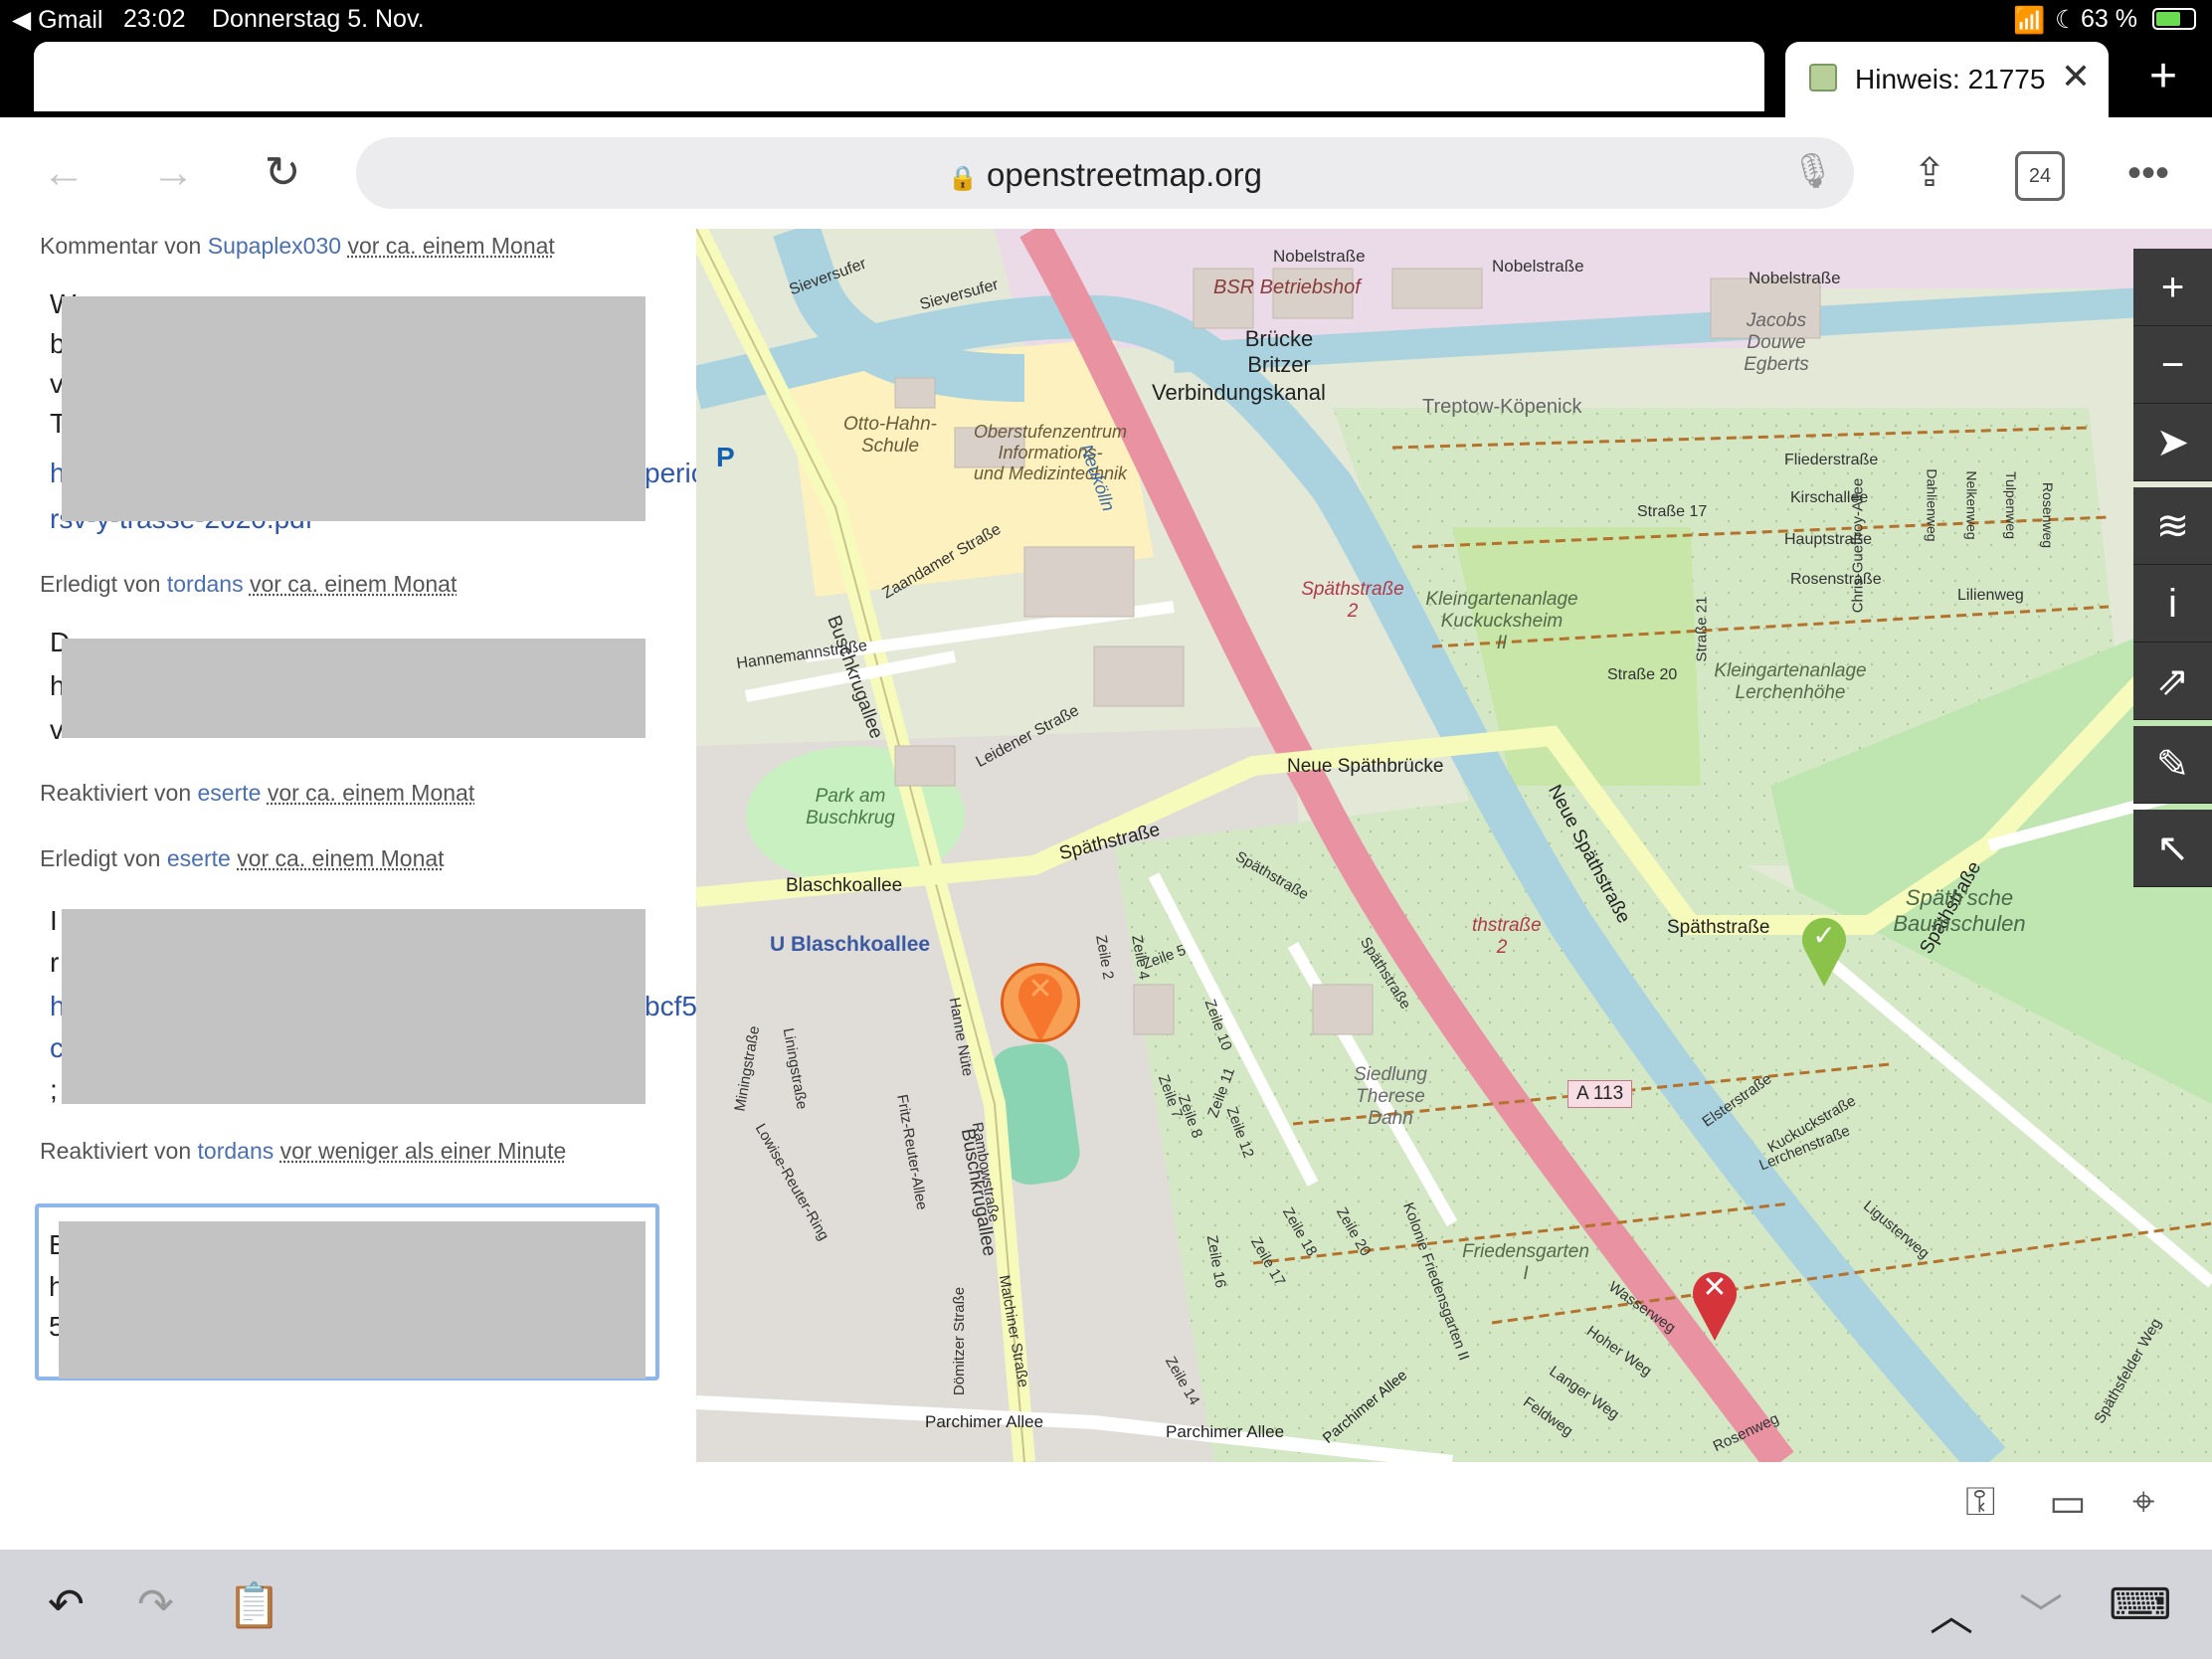 Image resolution: width=2212 pixels, height=1659 pixels. I want to click on new-tab-button: +, so click(2163, 76).